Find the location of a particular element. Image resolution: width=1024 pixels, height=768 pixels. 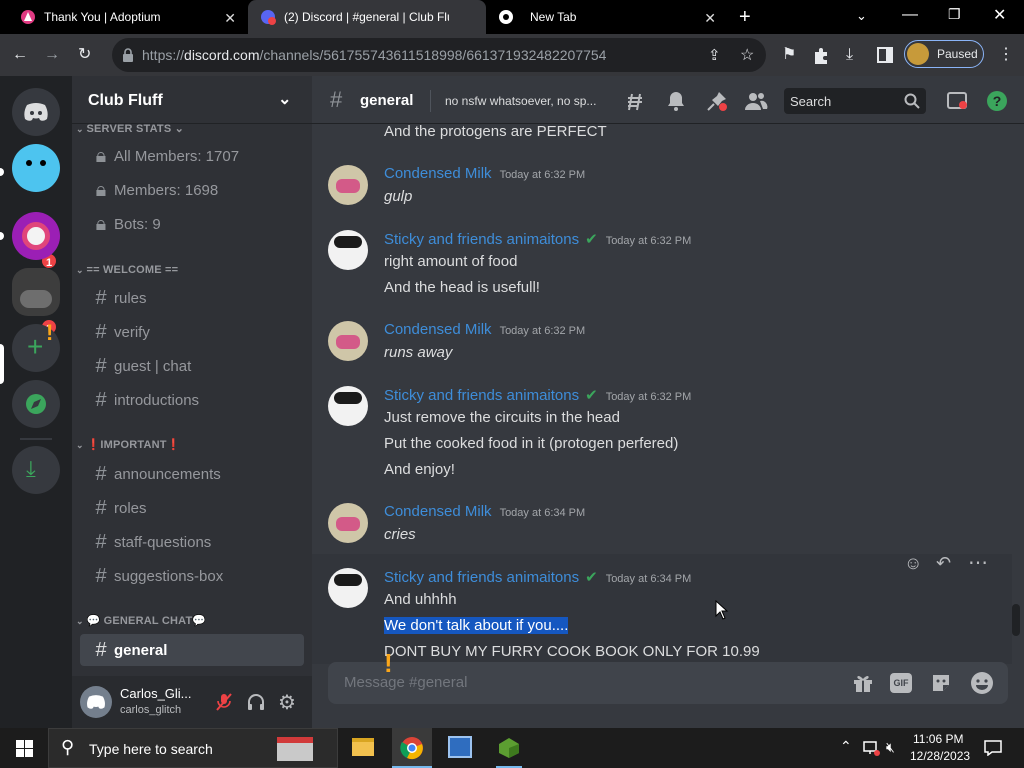

home-button is located at coordinates (36, 112).